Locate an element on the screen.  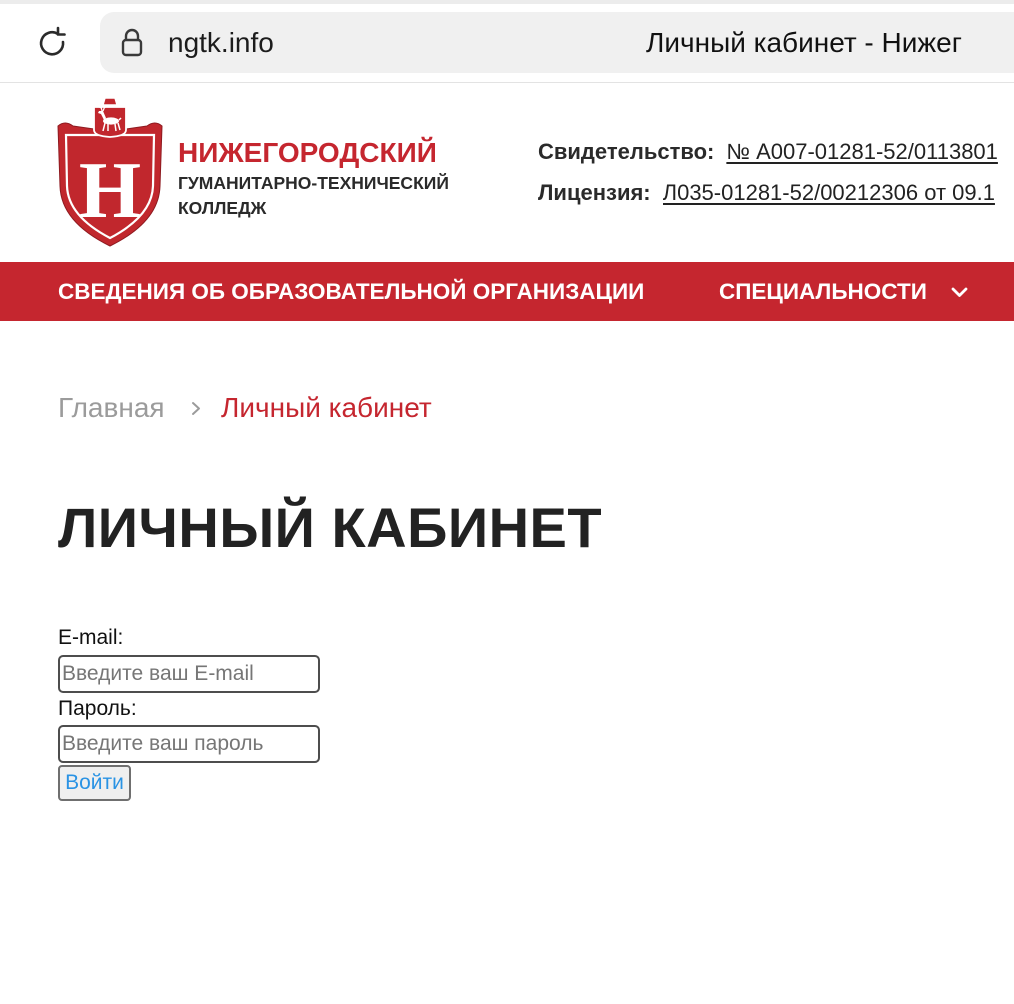
password-label: Пароль: is located at coordinates (97, 708).